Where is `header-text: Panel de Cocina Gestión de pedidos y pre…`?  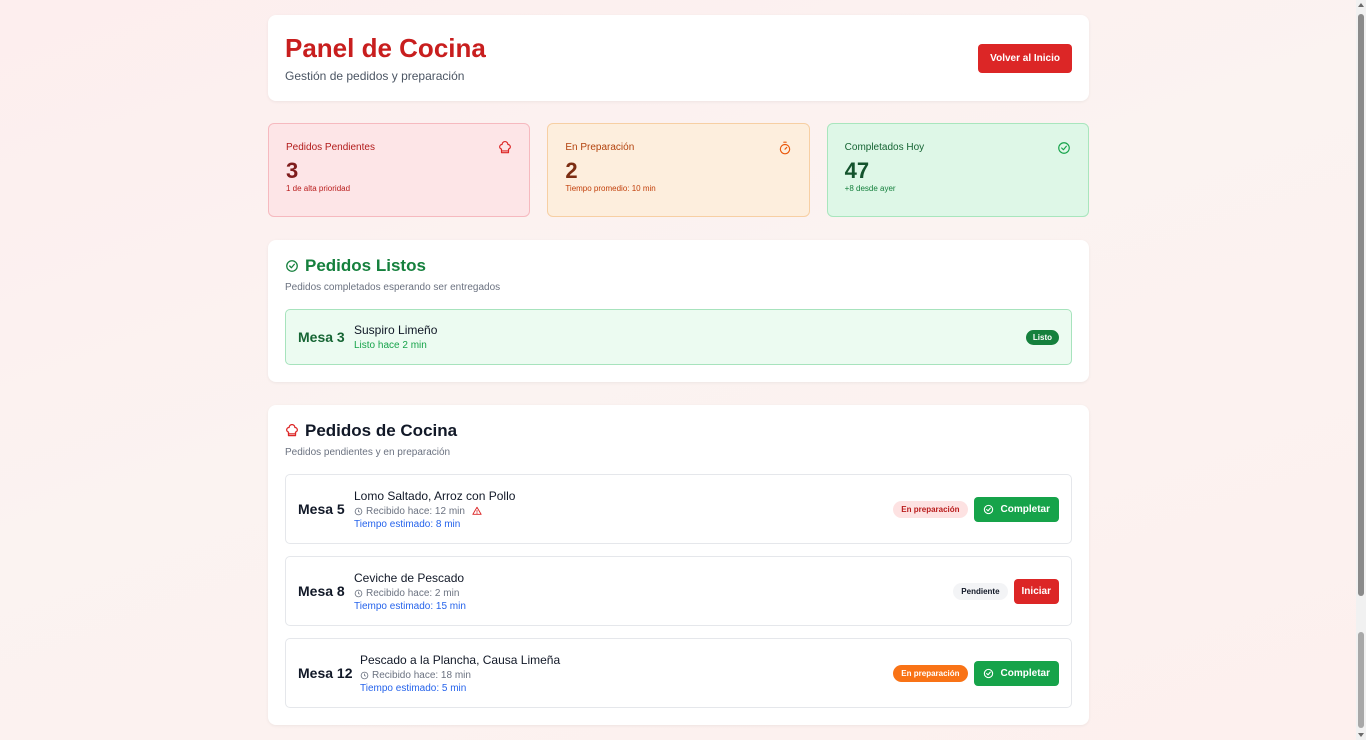
header-text: Panel de Cocina Gestión de pedidos y pre… is located at coordinates (385, 58).